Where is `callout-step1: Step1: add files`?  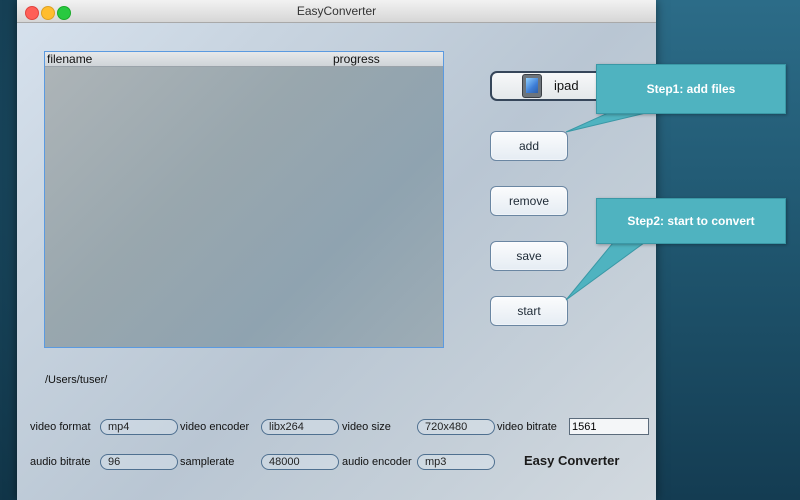
callout-step1: Step1: add files is located at coordinates (691, 89).